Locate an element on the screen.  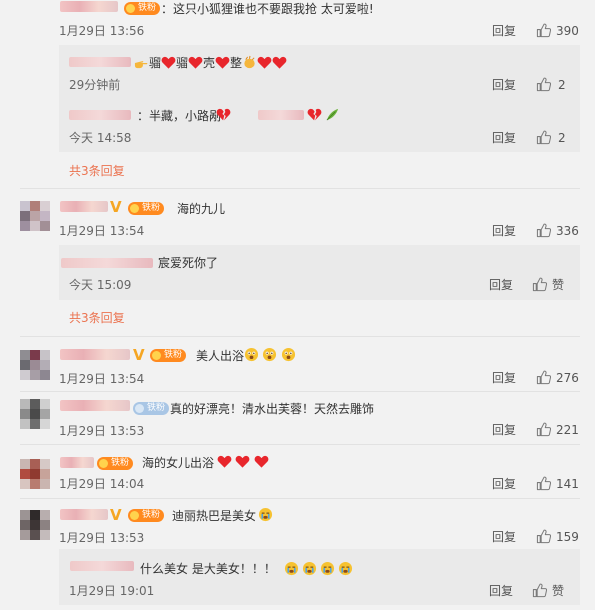
comment-text: 迪丽热巴是美女 is located at coordinates (214, 516).